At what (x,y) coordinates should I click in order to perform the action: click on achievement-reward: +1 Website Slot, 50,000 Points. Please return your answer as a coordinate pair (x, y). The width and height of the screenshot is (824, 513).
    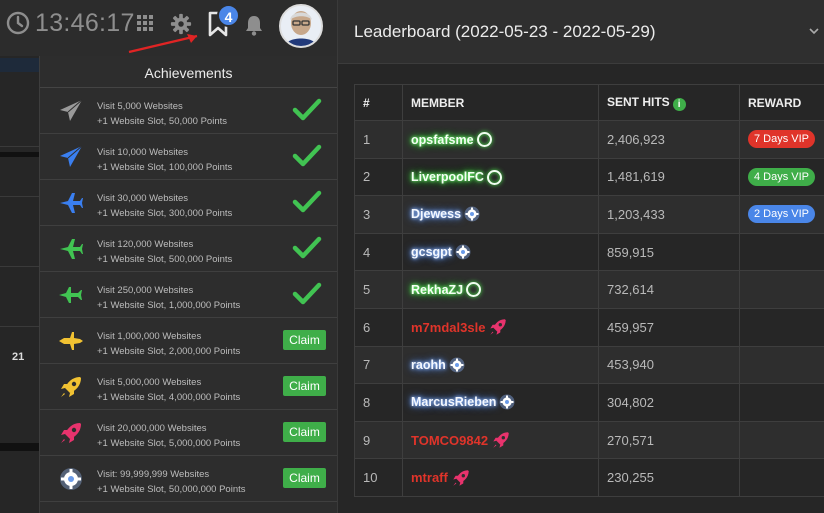
    Looking at the image, I should click on (162, 121).